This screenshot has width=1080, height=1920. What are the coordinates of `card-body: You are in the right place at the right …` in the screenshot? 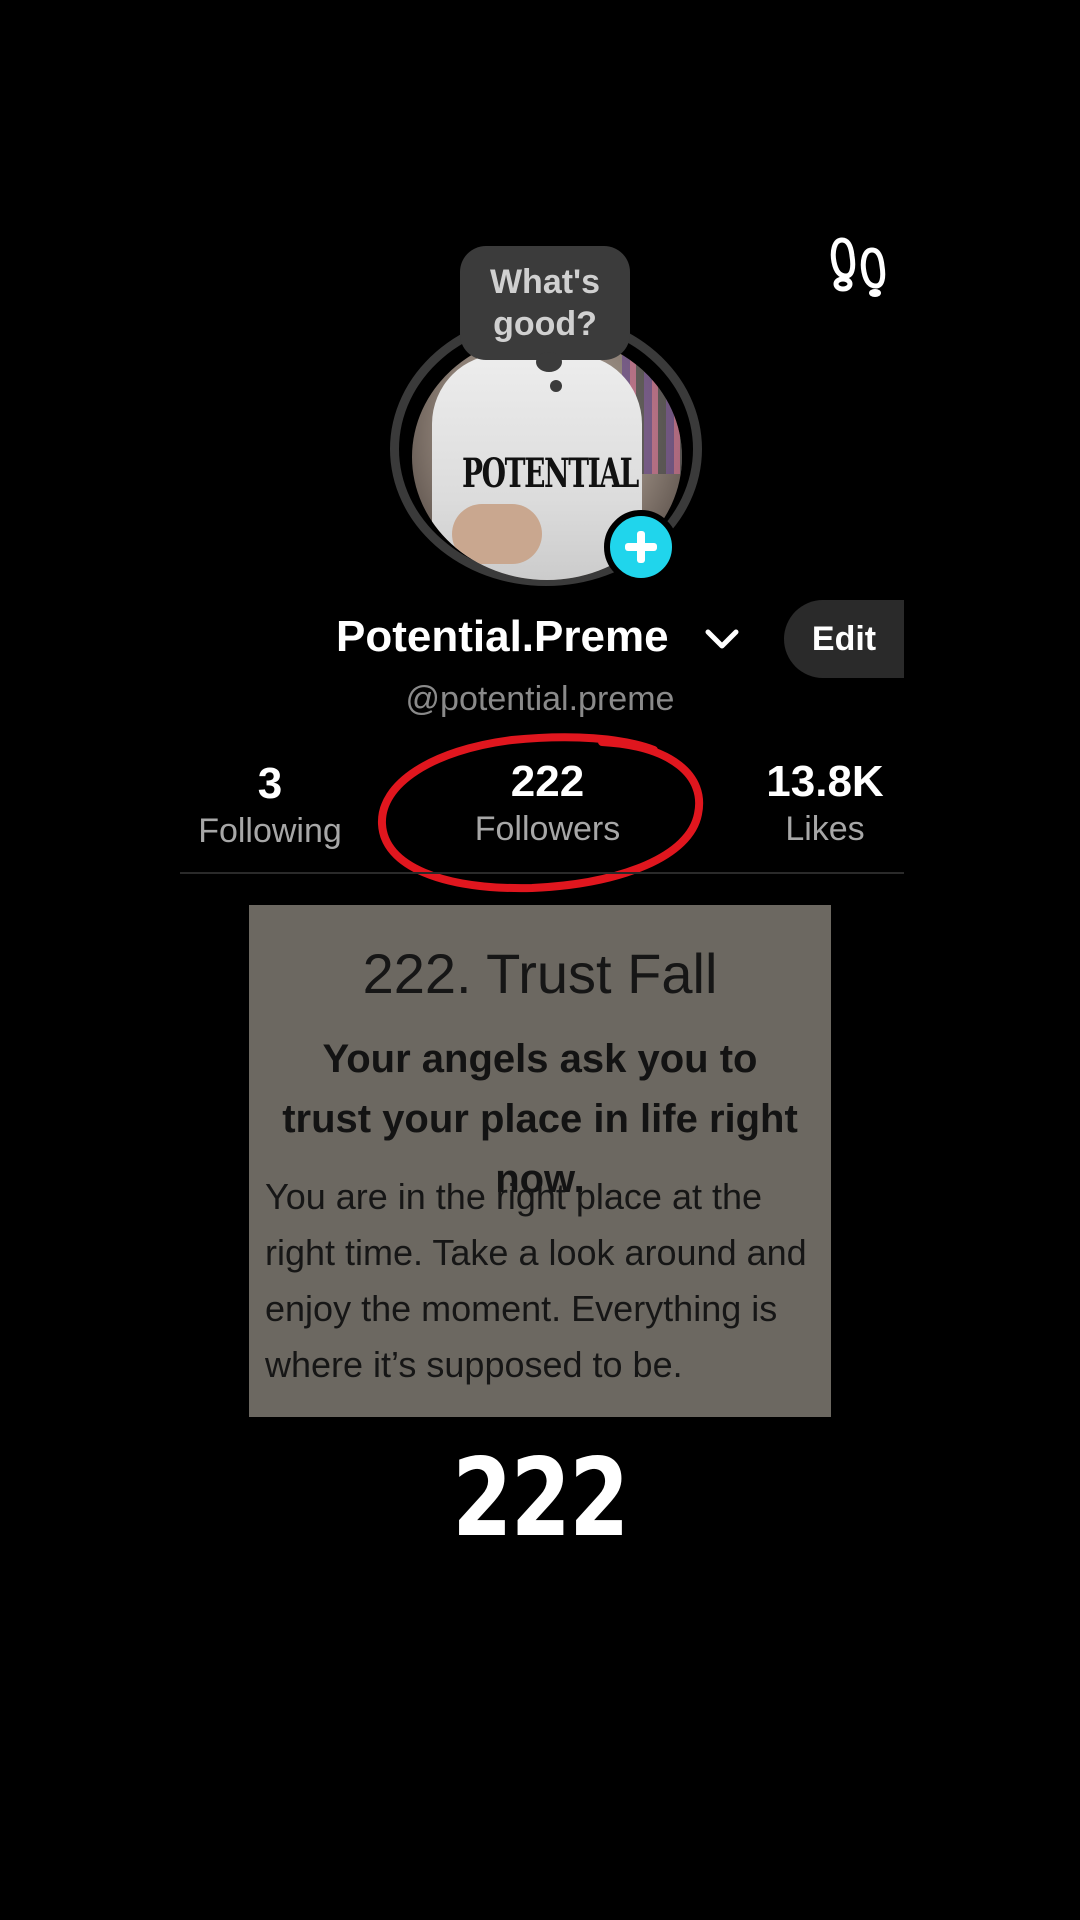 It's located at (536, 1280).